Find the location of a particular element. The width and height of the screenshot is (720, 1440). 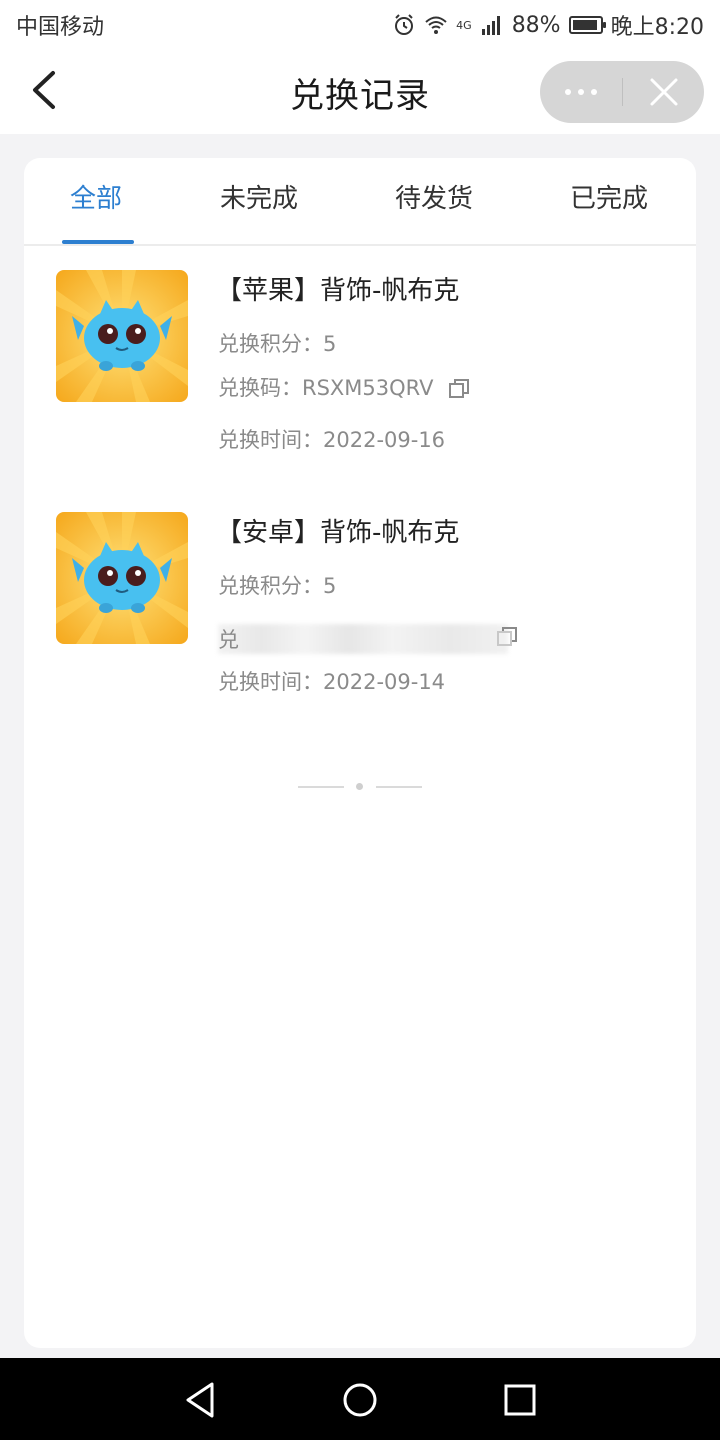

network-type: 4G is located at coordinates (464, 25).